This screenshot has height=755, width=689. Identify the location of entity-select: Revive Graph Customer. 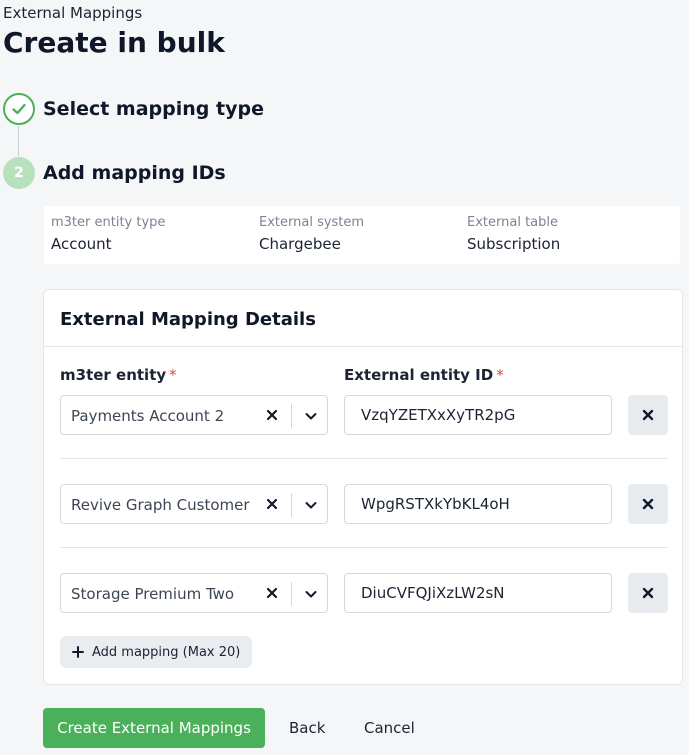
(194, 504).